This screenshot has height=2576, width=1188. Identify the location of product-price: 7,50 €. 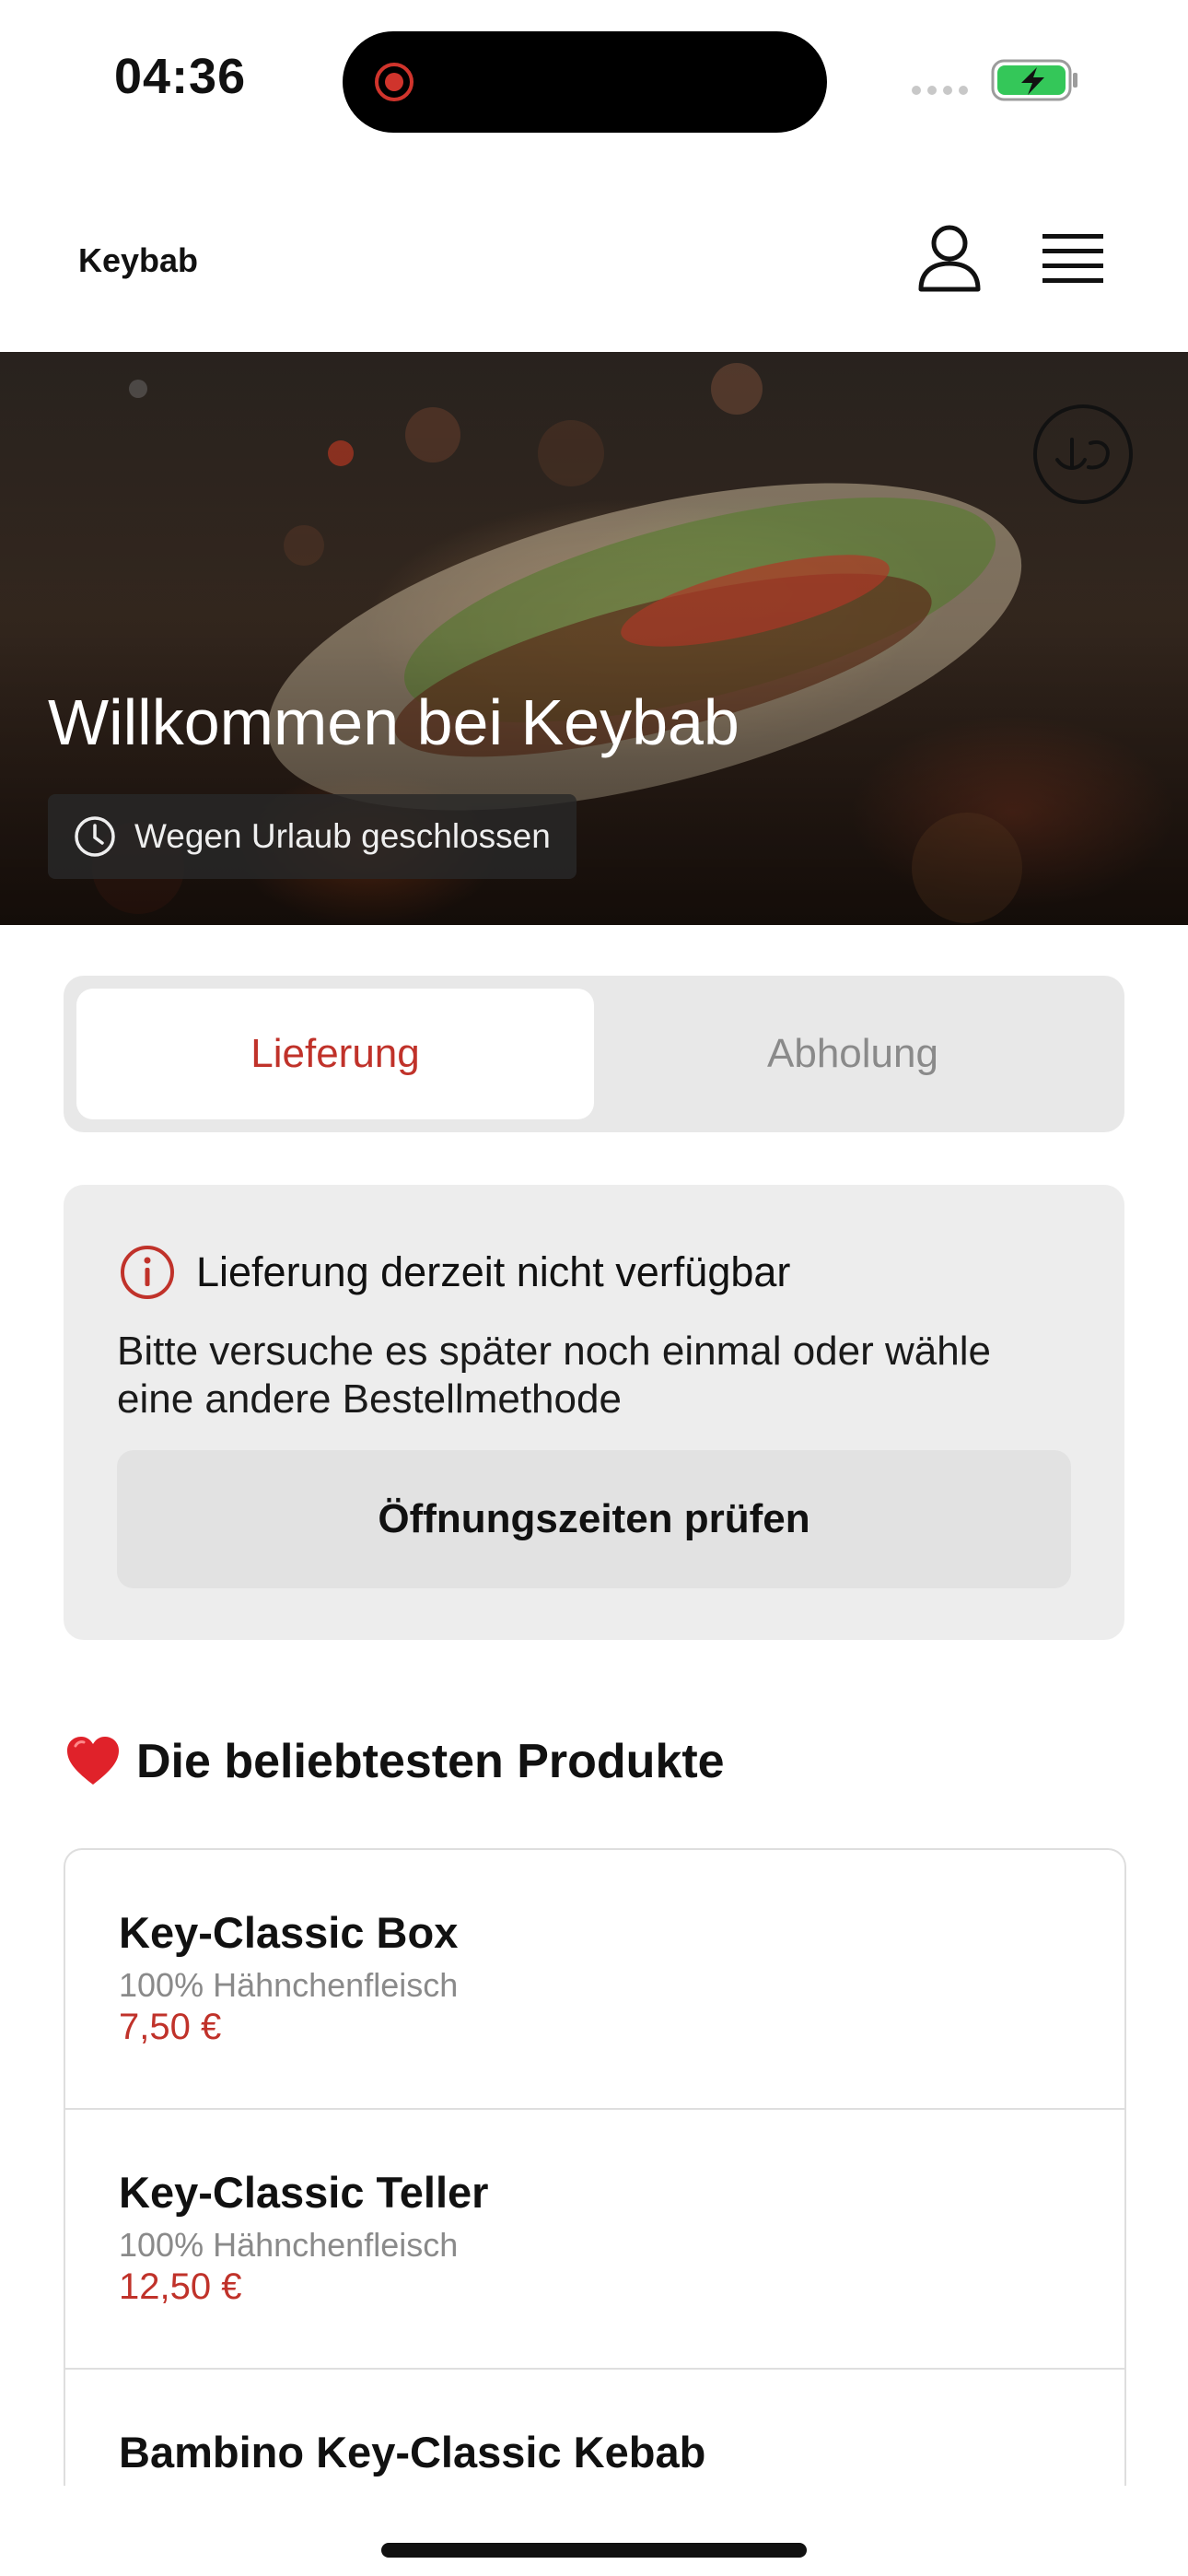
(170, 2027).